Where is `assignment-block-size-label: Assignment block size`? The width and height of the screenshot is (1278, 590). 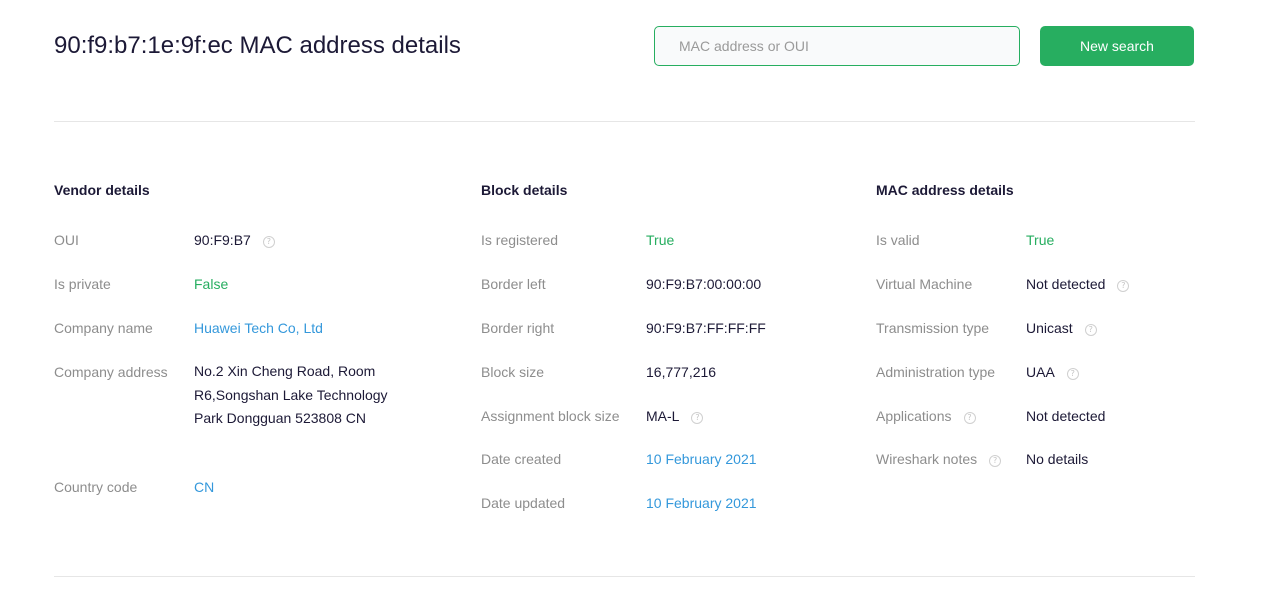
assignment-block-size-label: Assignment block size is located at coordinates (550, 416).